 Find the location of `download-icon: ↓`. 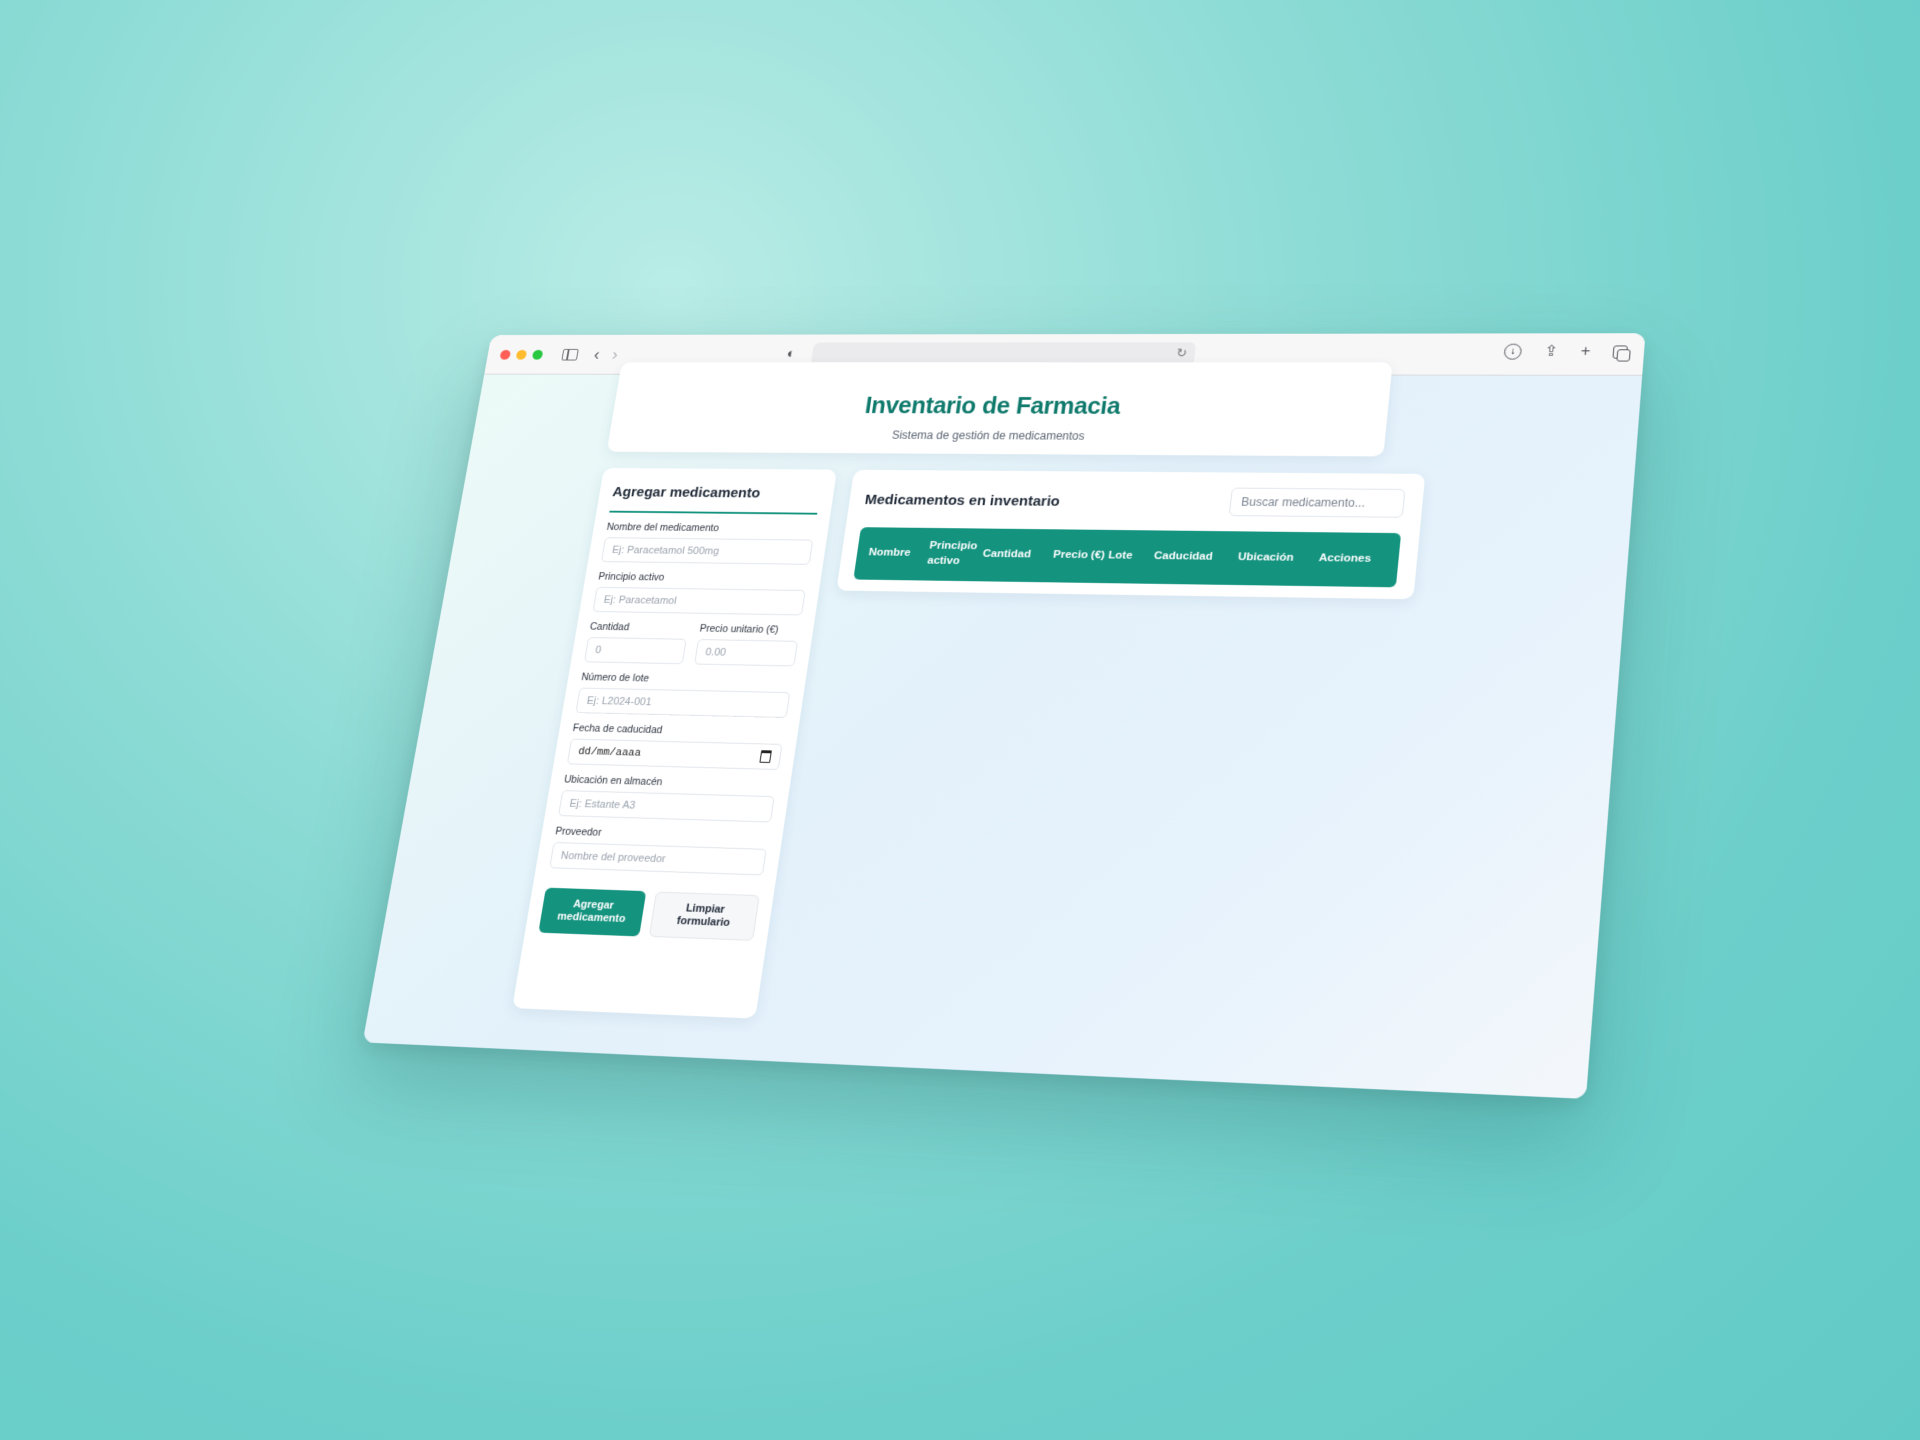

download-icon: ↓ is located at coordinates (1513, 351).